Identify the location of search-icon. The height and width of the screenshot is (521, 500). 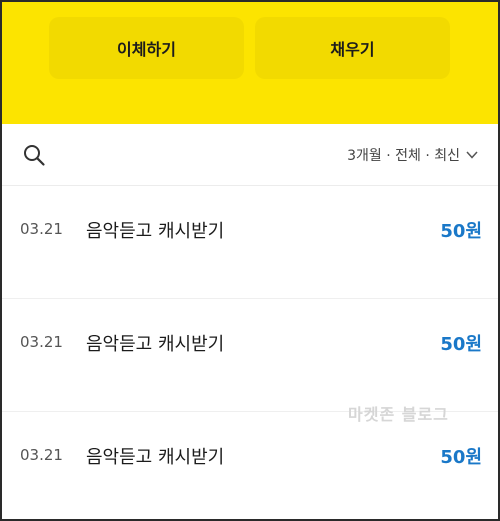
(34, 155).